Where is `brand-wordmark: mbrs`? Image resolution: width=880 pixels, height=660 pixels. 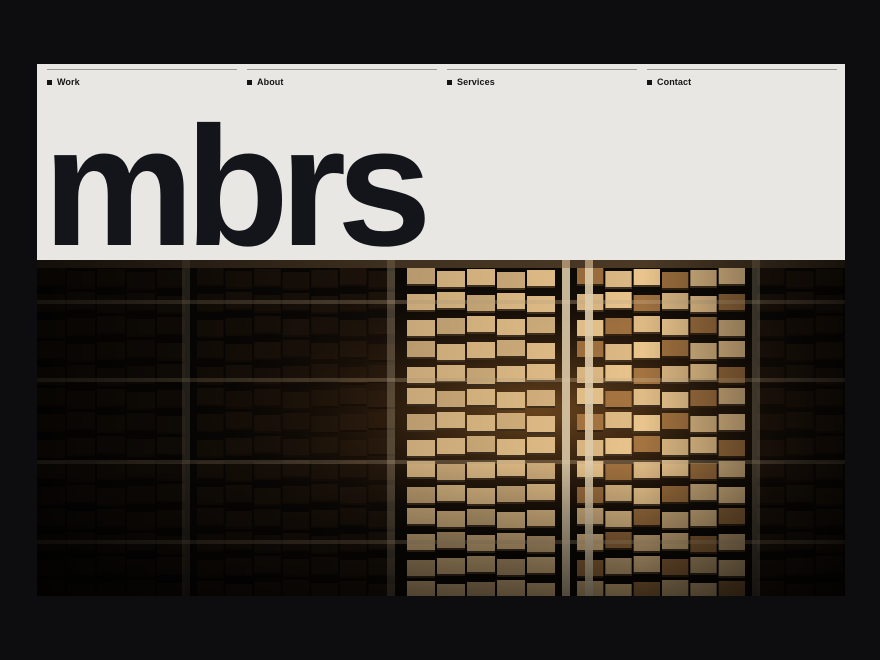 brand-wordmark: mbrs is located at coordinates (237, 187).